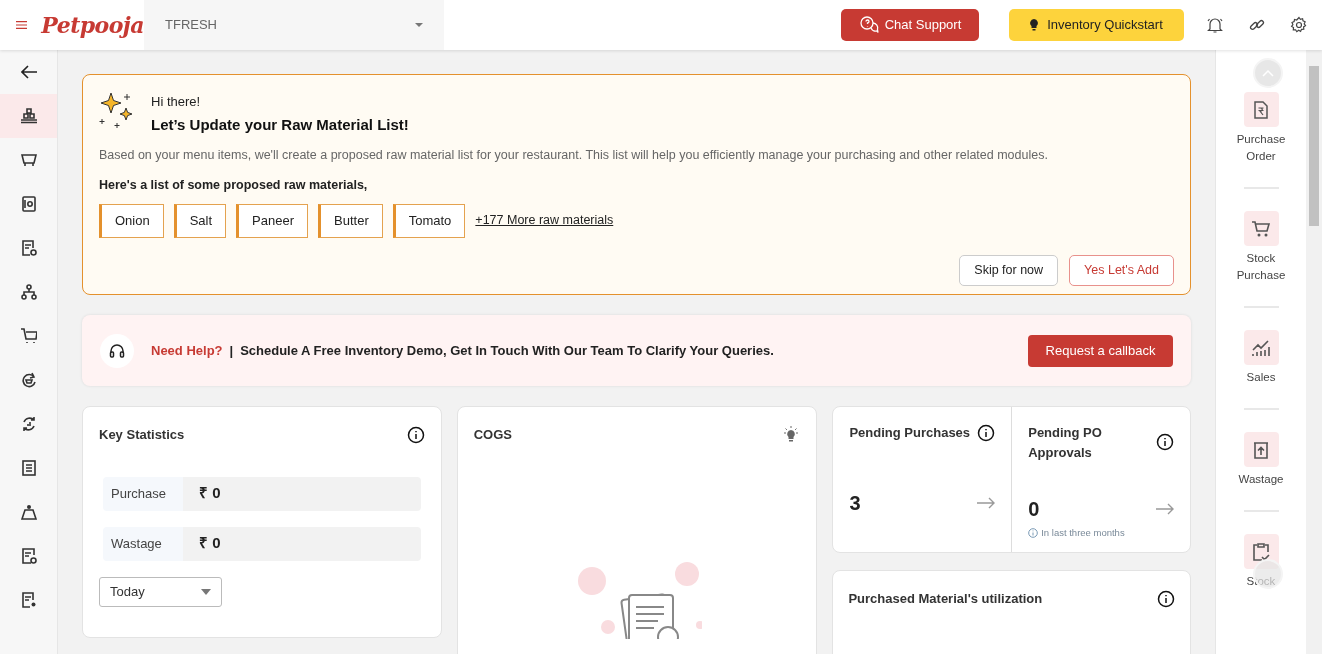 The height and width of the screenshot is (654, 1322). Describe the element at coordinates (1100, 350) in the screenshot. I see `request-callback-button: Request a callback` at that location.